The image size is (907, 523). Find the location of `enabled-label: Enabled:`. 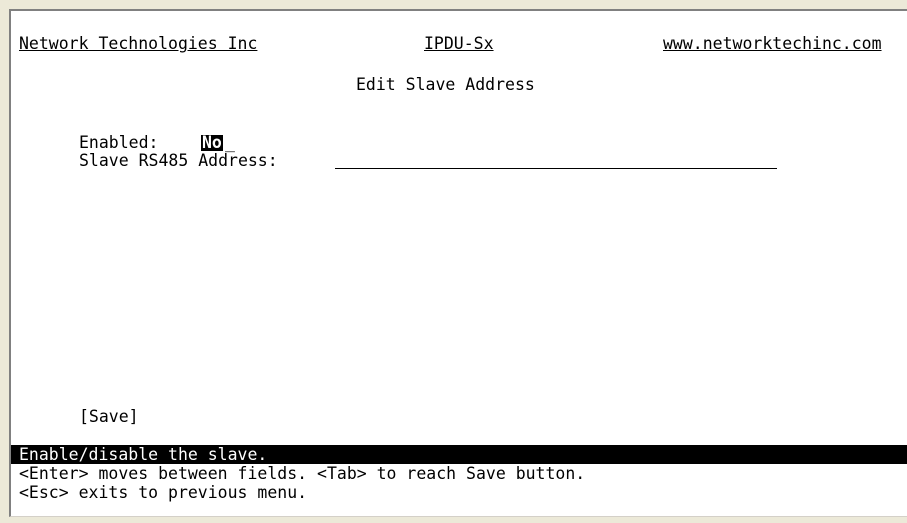

enabled-label: Enabled: is located at coordinates (119, 142).